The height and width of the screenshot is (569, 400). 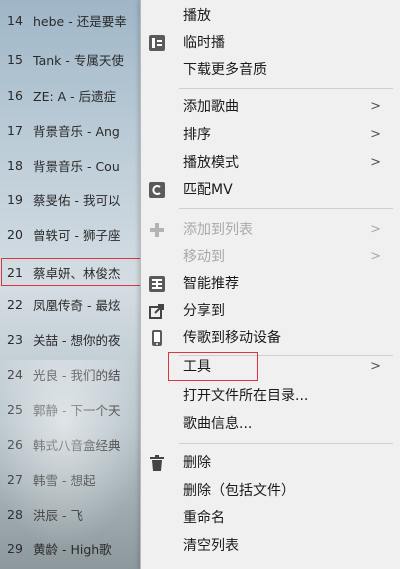 What do you see at coordinates (157, 284) in the screenshot?
I see `recommend-icon` at bounding box center [157, 284].